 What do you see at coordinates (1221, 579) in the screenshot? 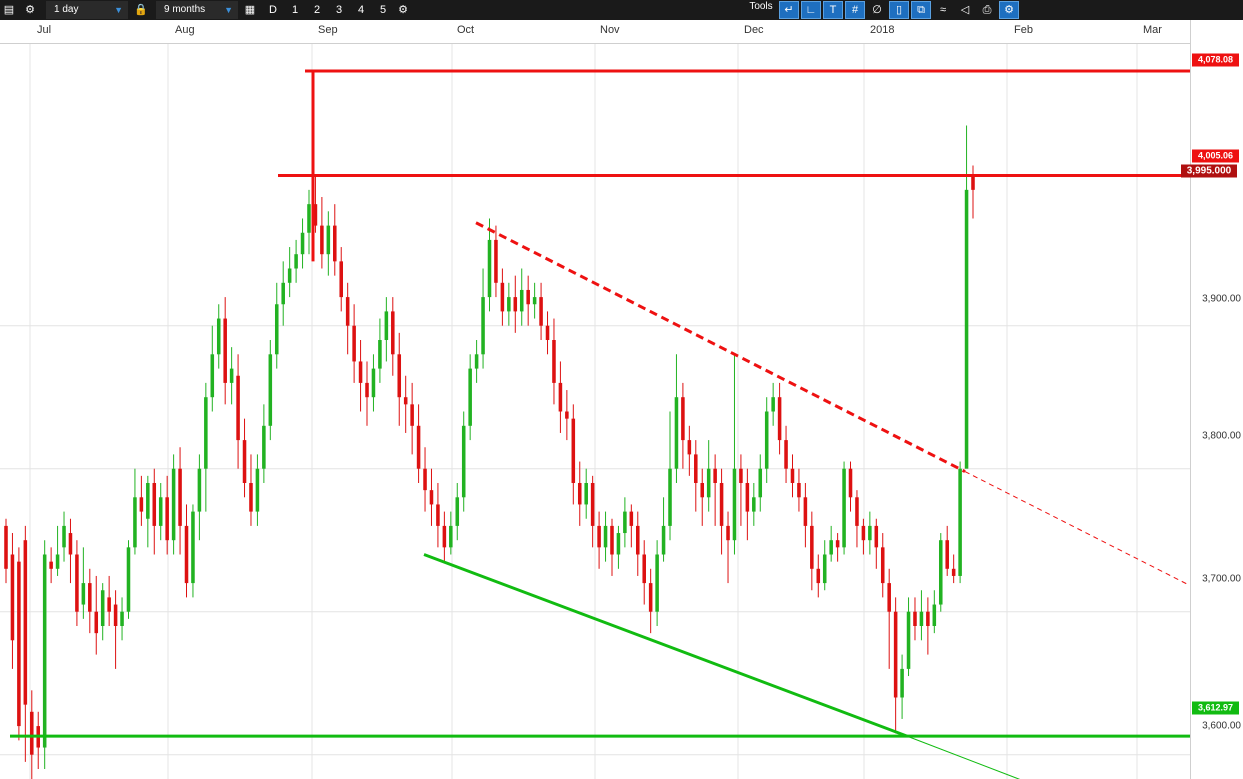
I see `price-tick-label: 3,700.00` at bounding box center [1221, 579].